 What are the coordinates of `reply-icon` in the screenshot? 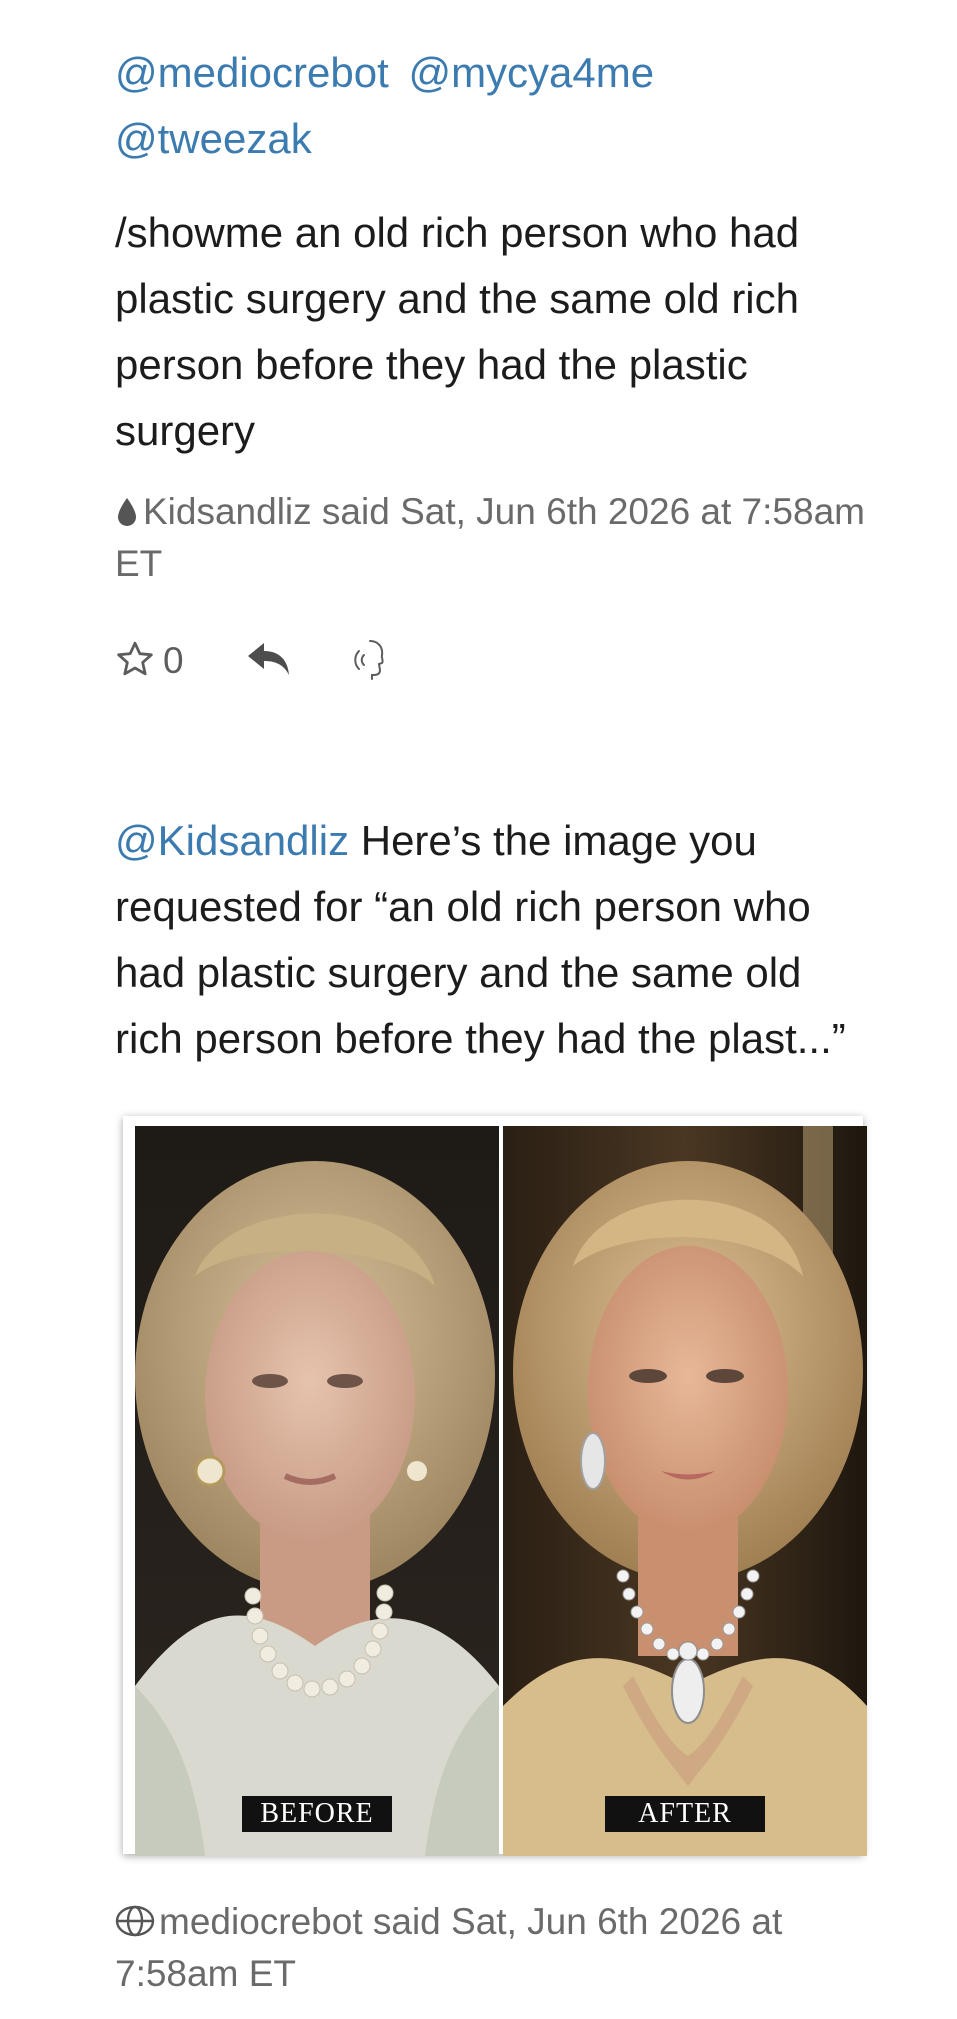 It's located at (269, 661).